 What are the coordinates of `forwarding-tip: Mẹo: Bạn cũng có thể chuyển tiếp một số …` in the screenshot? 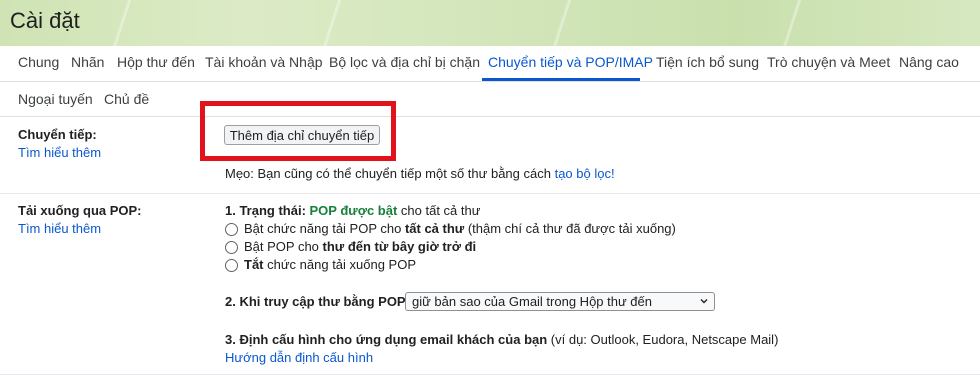 It's located at (420, 173).